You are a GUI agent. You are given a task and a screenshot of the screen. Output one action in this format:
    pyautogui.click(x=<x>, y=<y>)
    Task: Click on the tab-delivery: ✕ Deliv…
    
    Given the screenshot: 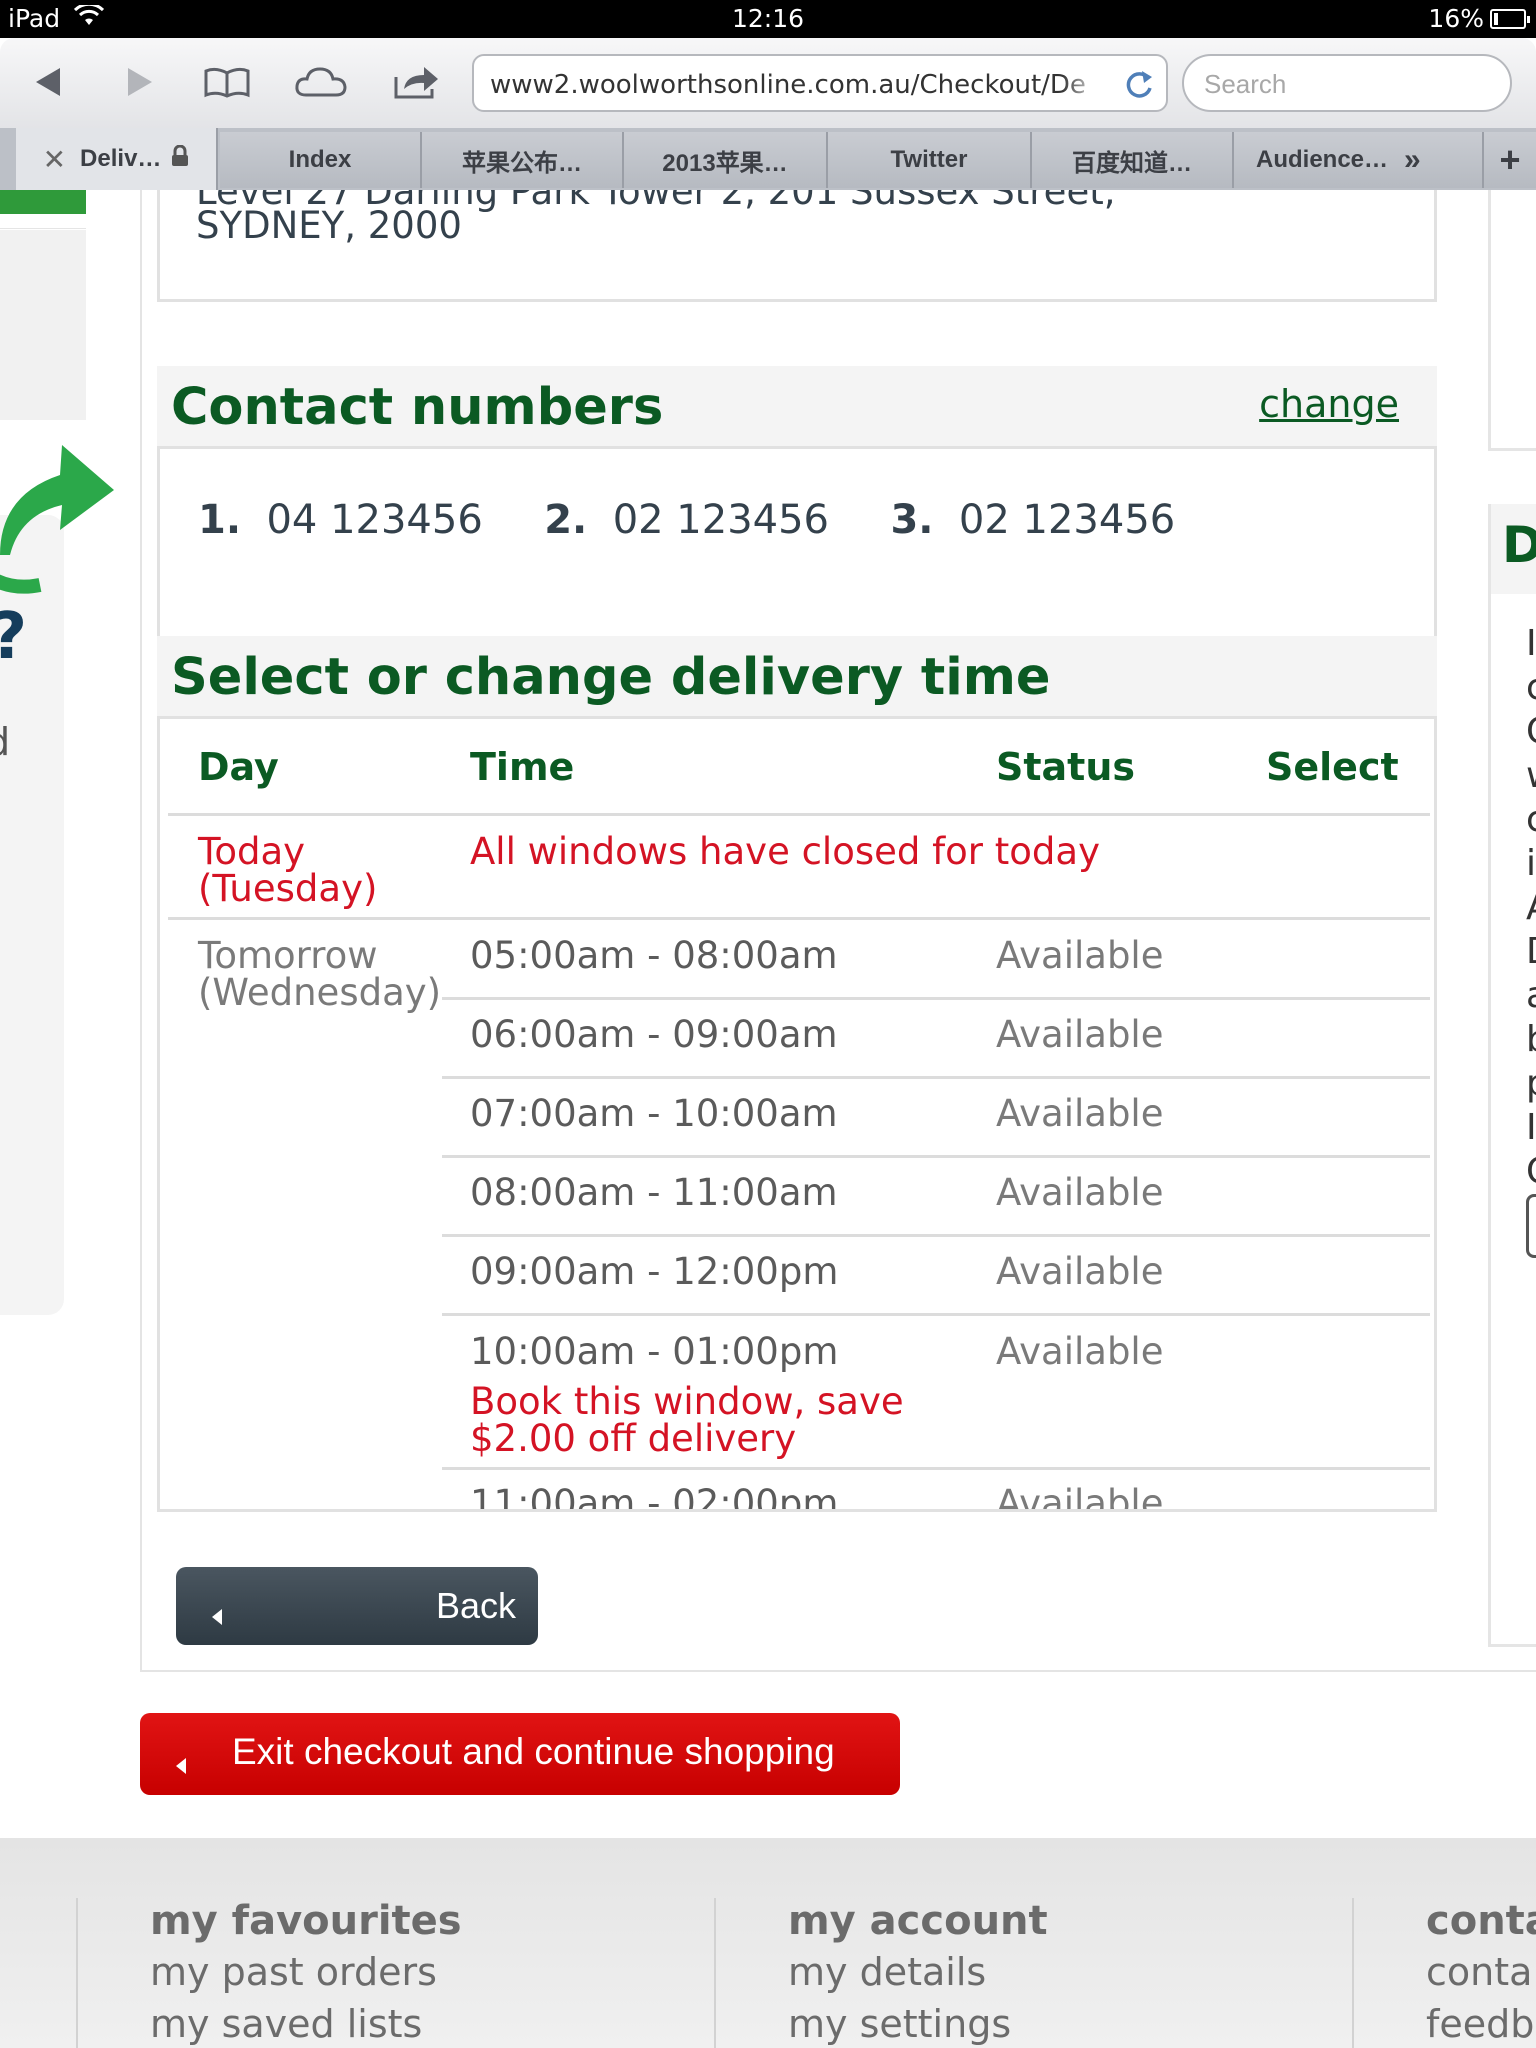 What is the action you would take?
    pyautogui.click(x=117, y=159)
    